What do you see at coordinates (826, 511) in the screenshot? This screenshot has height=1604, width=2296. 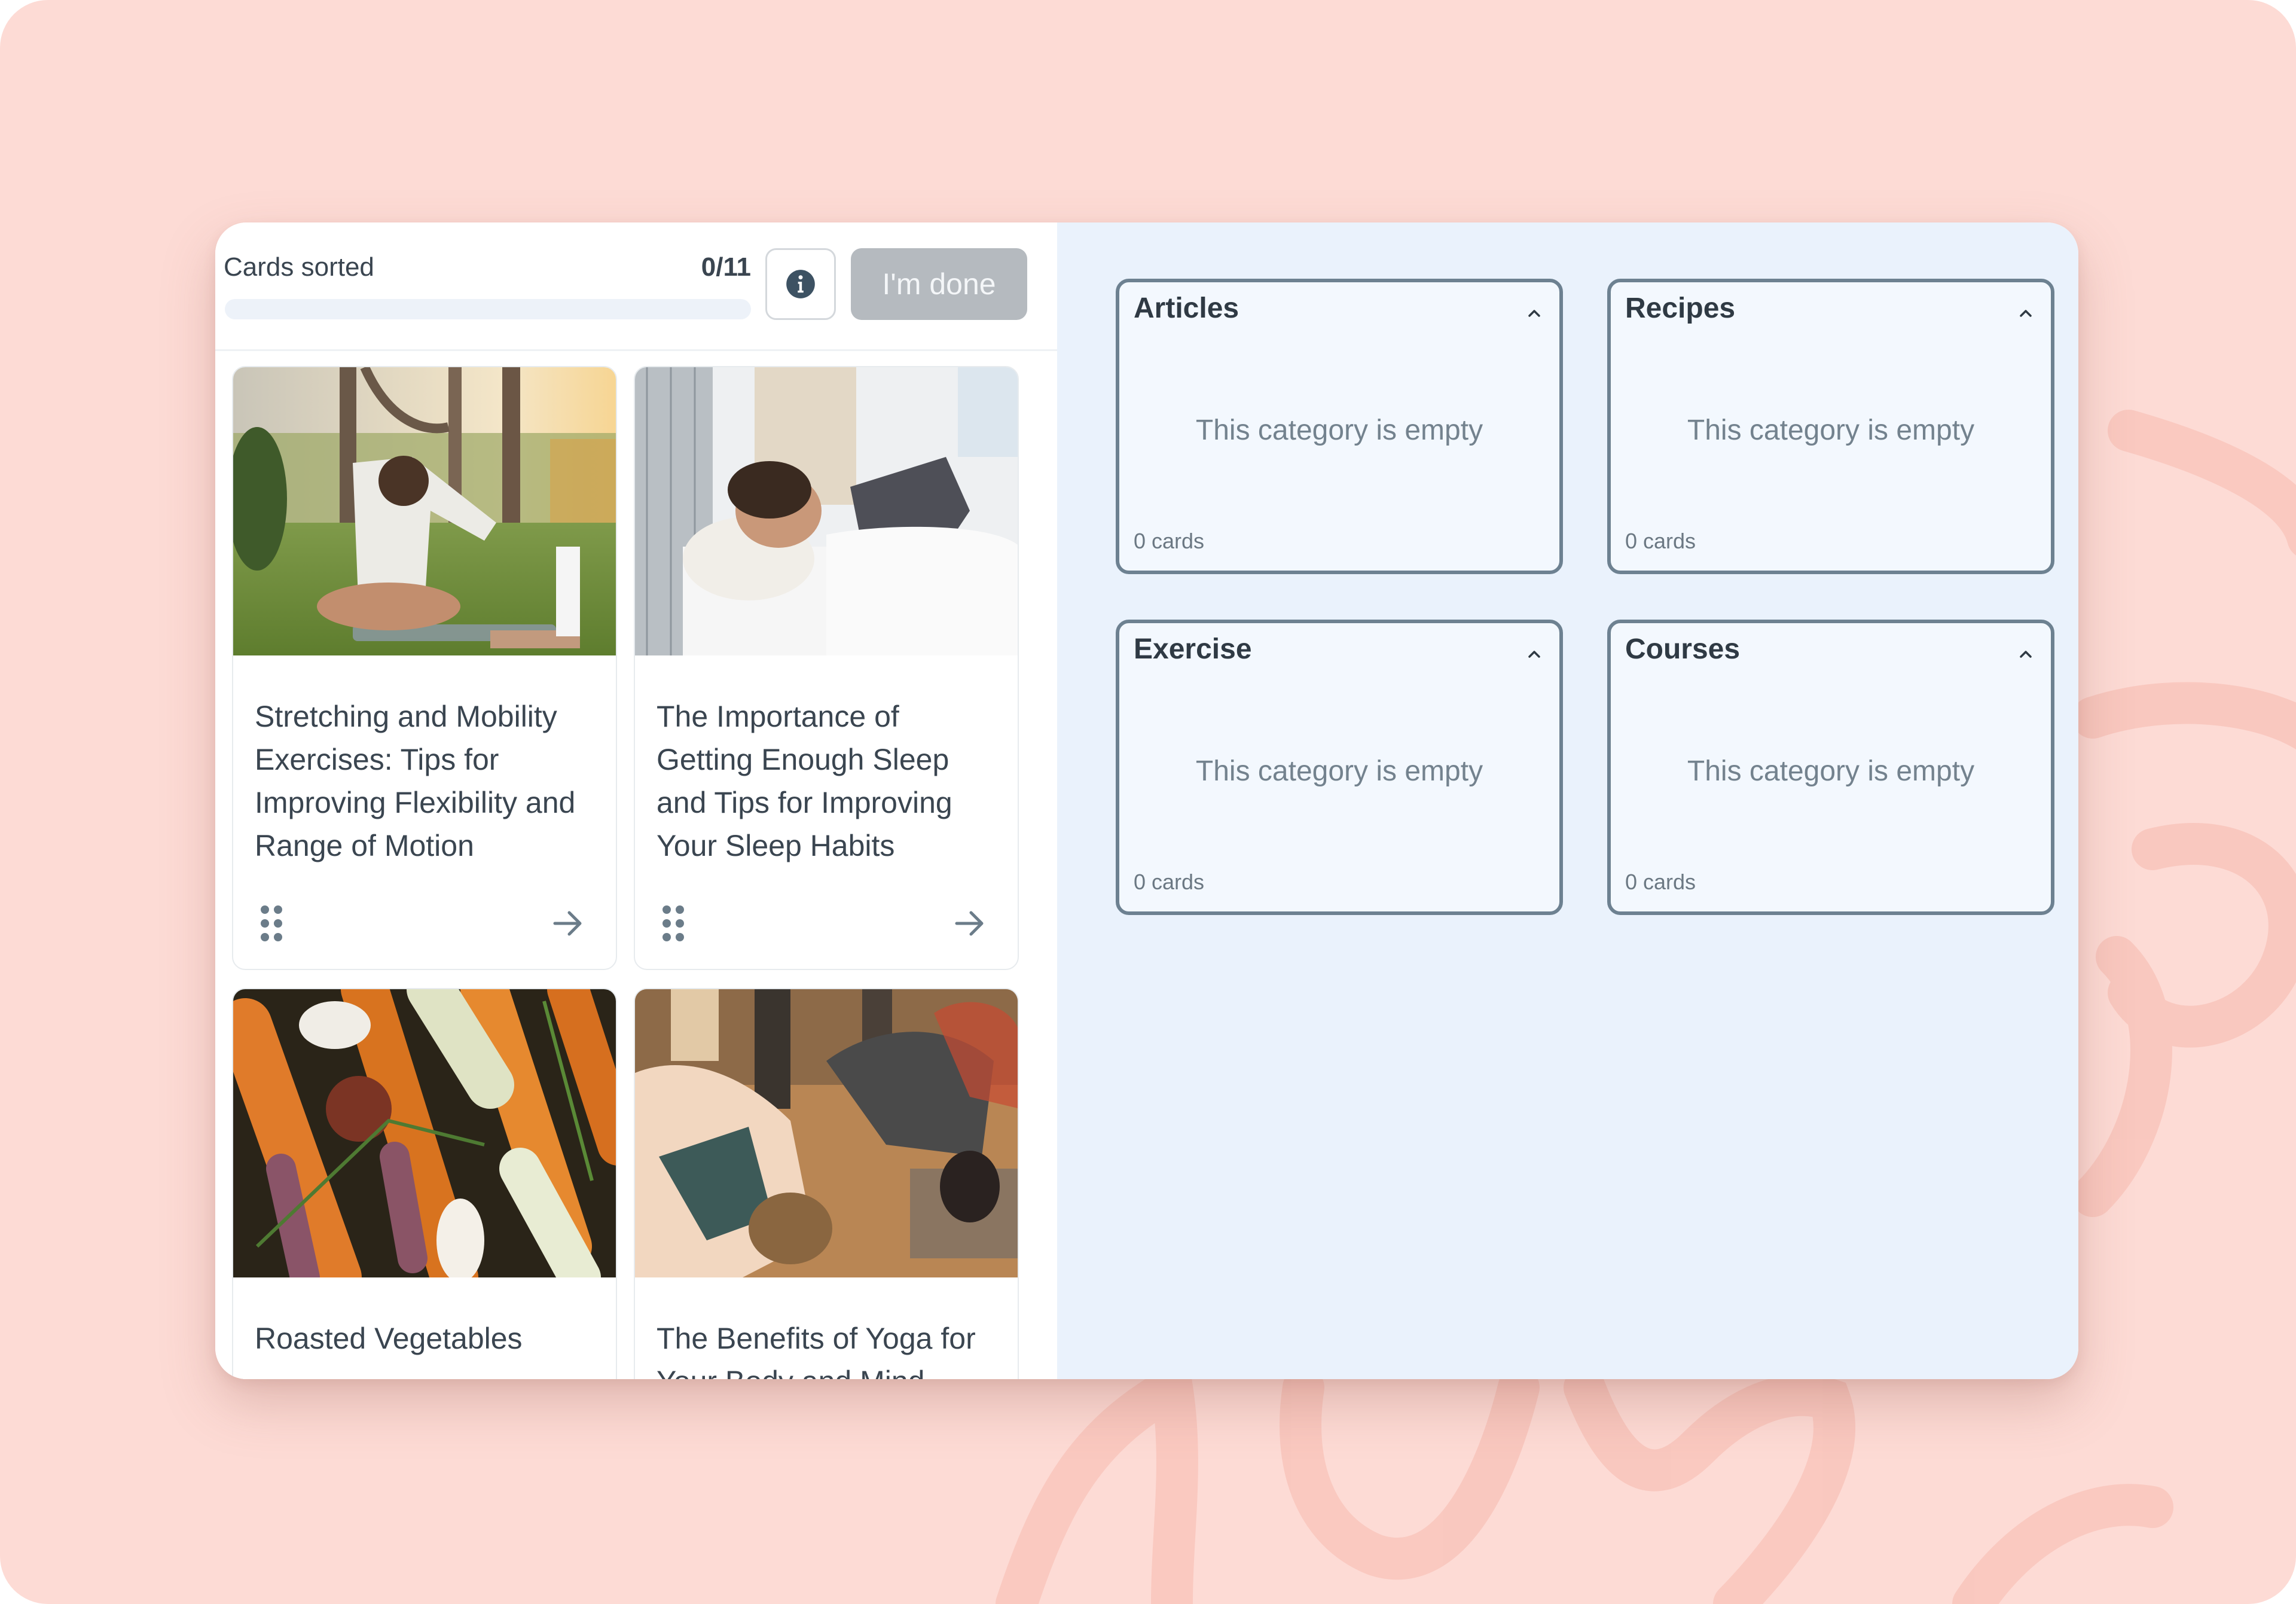 I see `card-image-sleep` at bounding box center [826, 511].